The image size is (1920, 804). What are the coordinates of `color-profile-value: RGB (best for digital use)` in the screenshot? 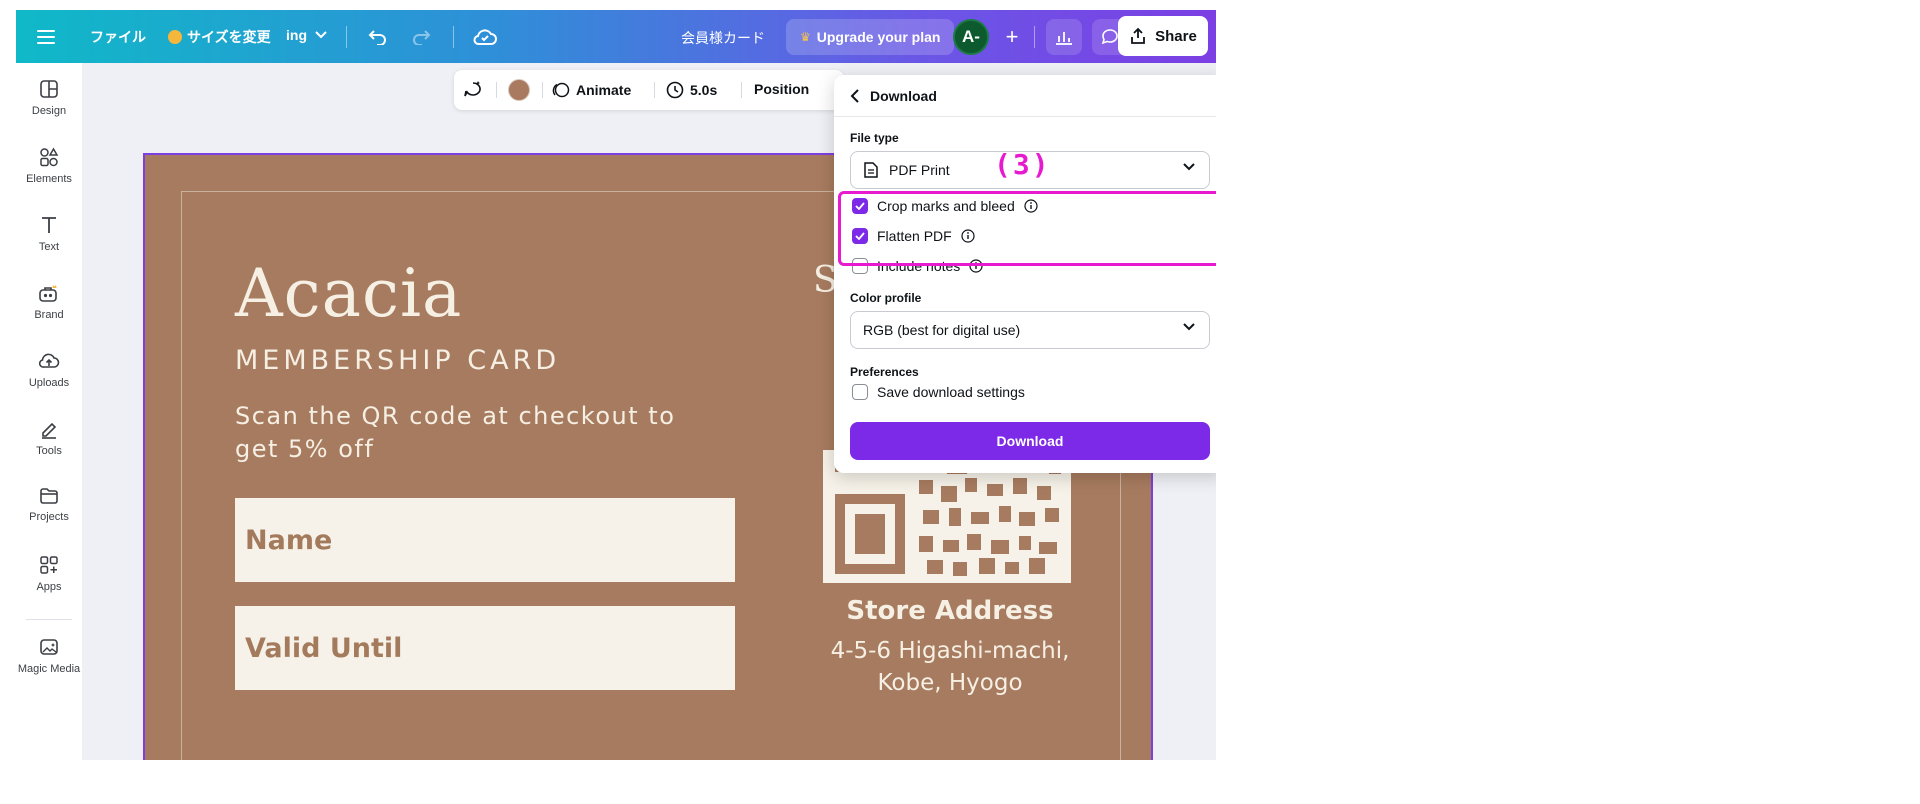 It's located at (942, 330).